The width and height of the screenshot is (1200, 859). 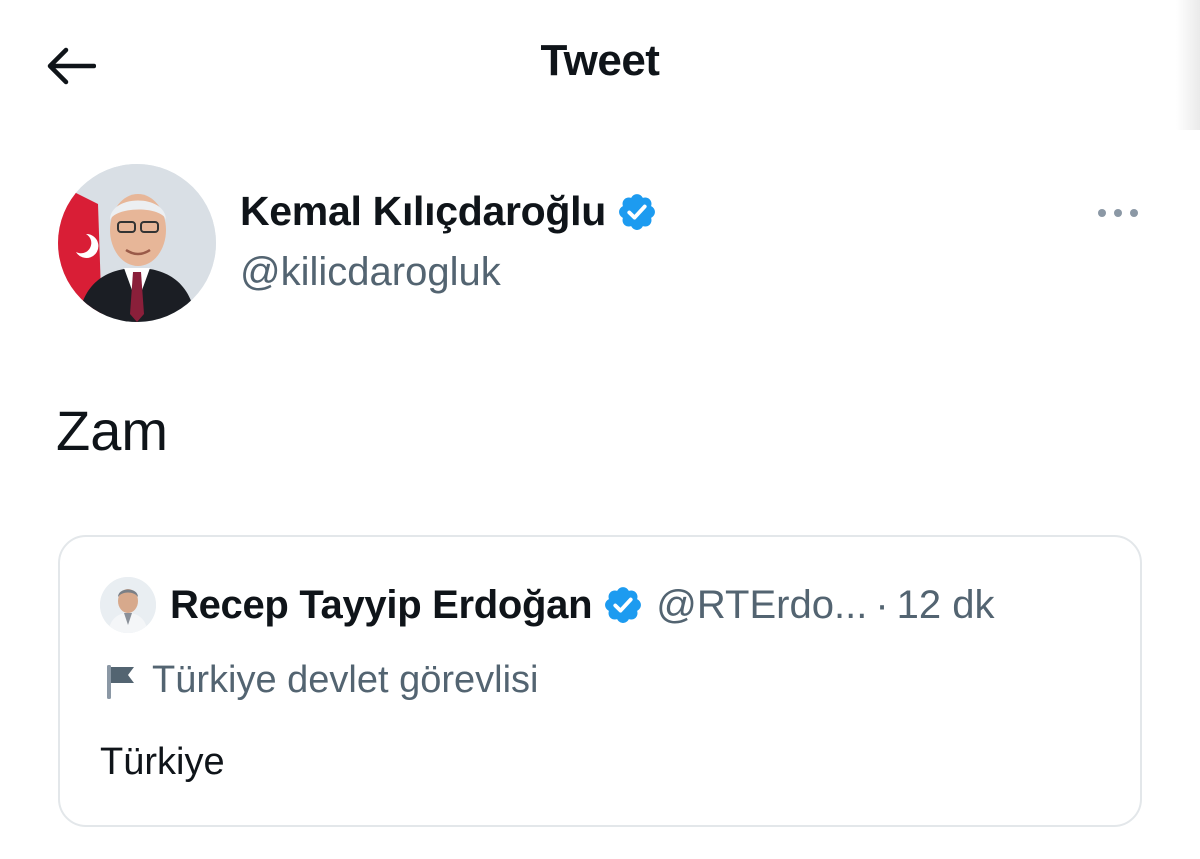 What do you see at coordinates (112, 430) in the screenshot?
I see `tweet-text: Zam` at bounding box center [112, 430].